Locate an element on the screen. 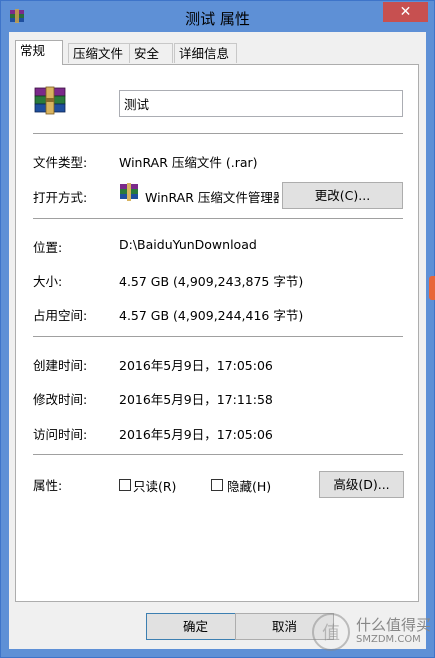  size-label: 大小: is located at coordinates (48, 281).